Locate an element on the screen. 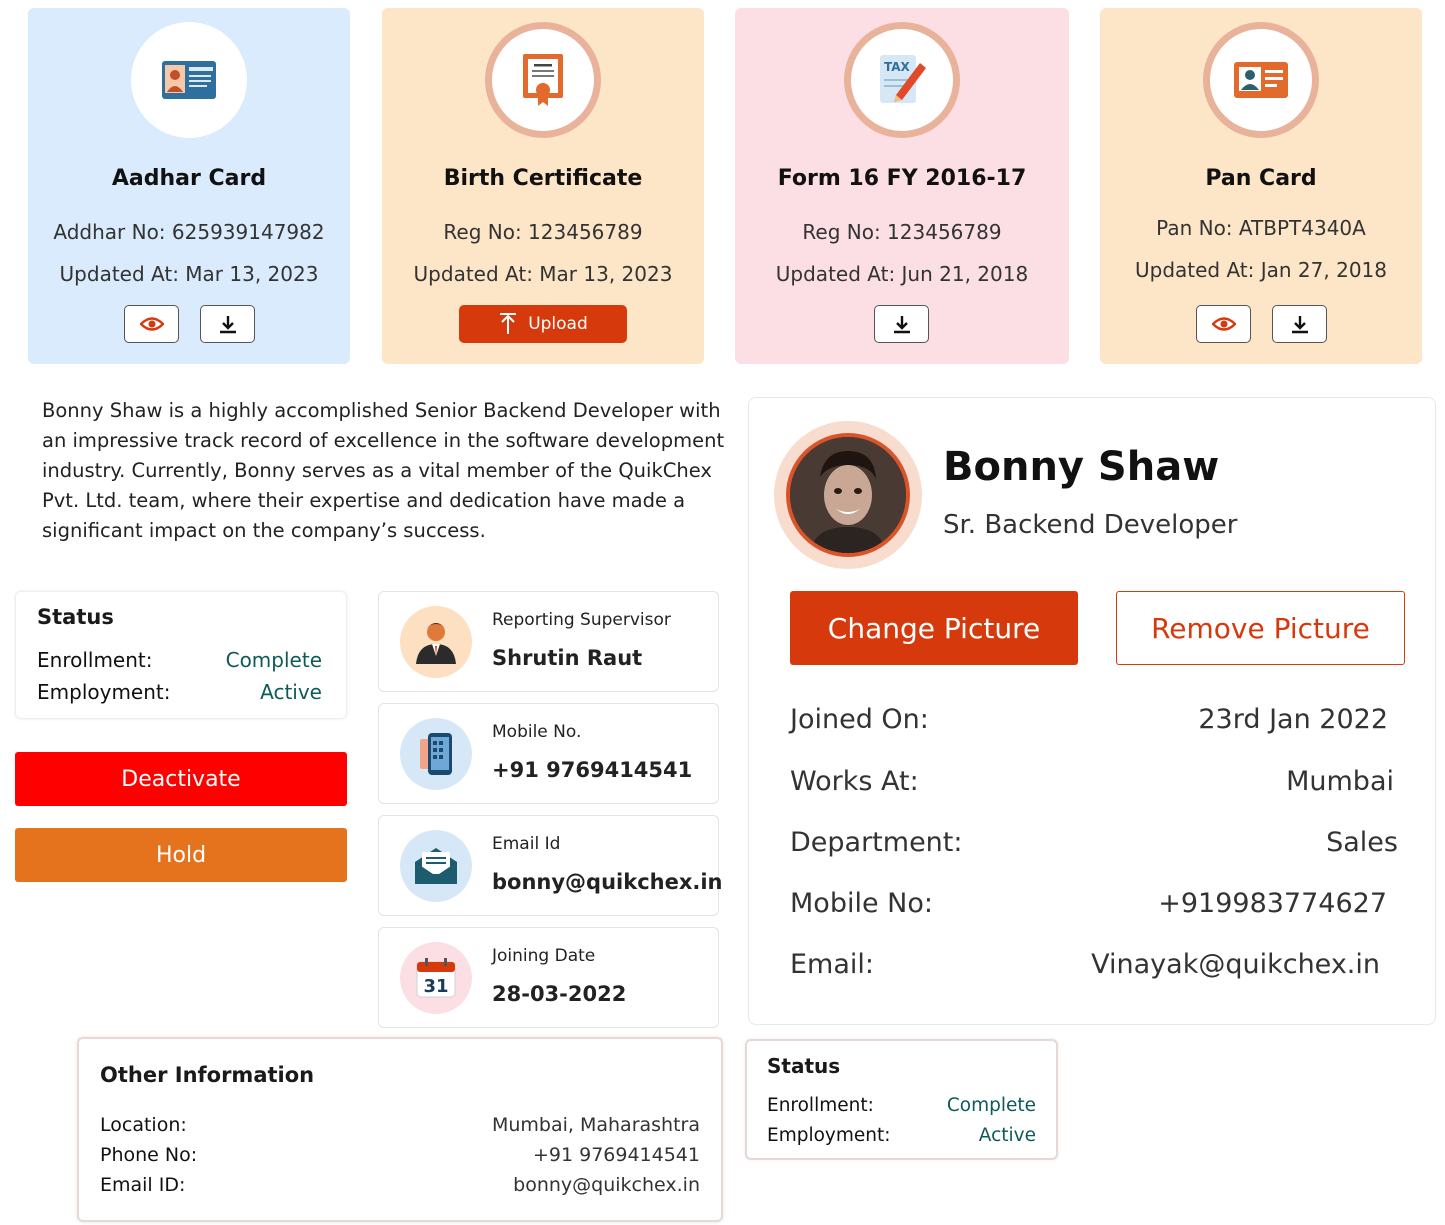  email-id-label: Email ID: is located at coordinates (143, 1185).